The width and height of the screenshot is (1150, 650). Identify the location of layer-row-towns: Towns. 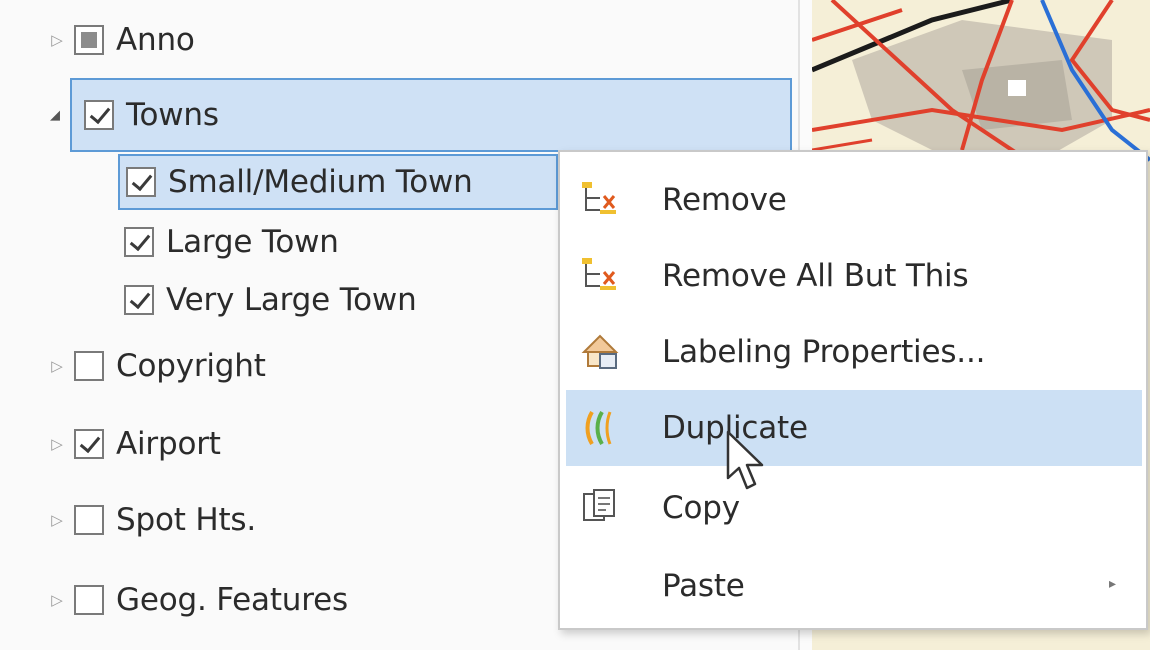
(431, 115).